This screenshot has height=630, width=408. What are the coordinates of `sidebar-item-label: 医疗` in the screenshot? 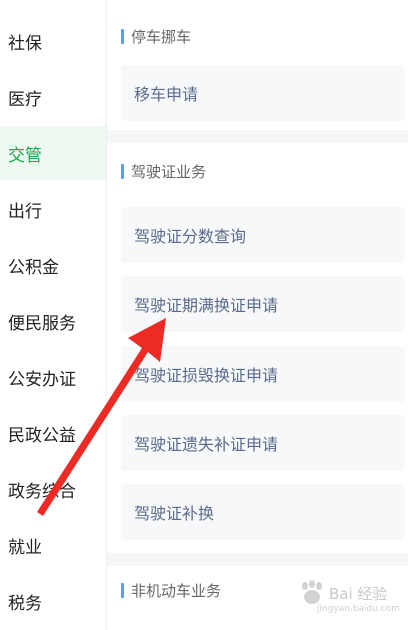 It's located at (25, 99).